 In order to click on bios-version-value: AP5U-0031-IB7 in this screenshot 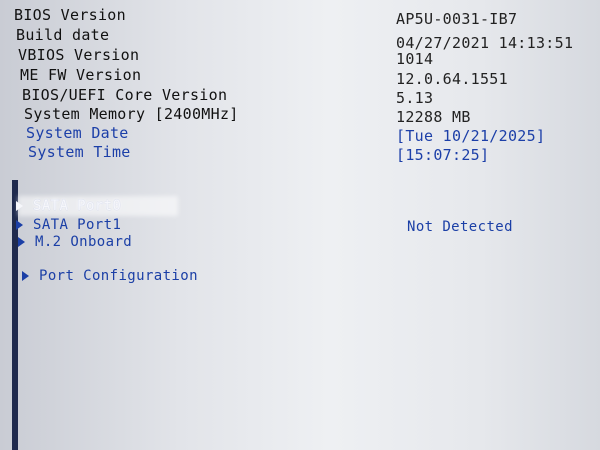, I will do `click(457, 19)`.